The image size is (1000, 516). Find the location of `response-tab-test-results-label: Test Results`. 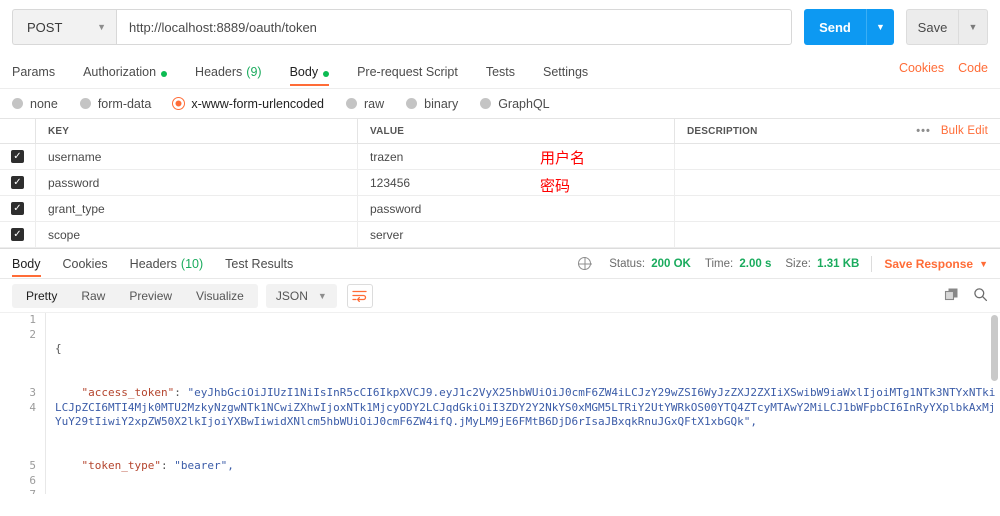

response-tab-test-results-label: Test Results is located at coordinates (259, 263).